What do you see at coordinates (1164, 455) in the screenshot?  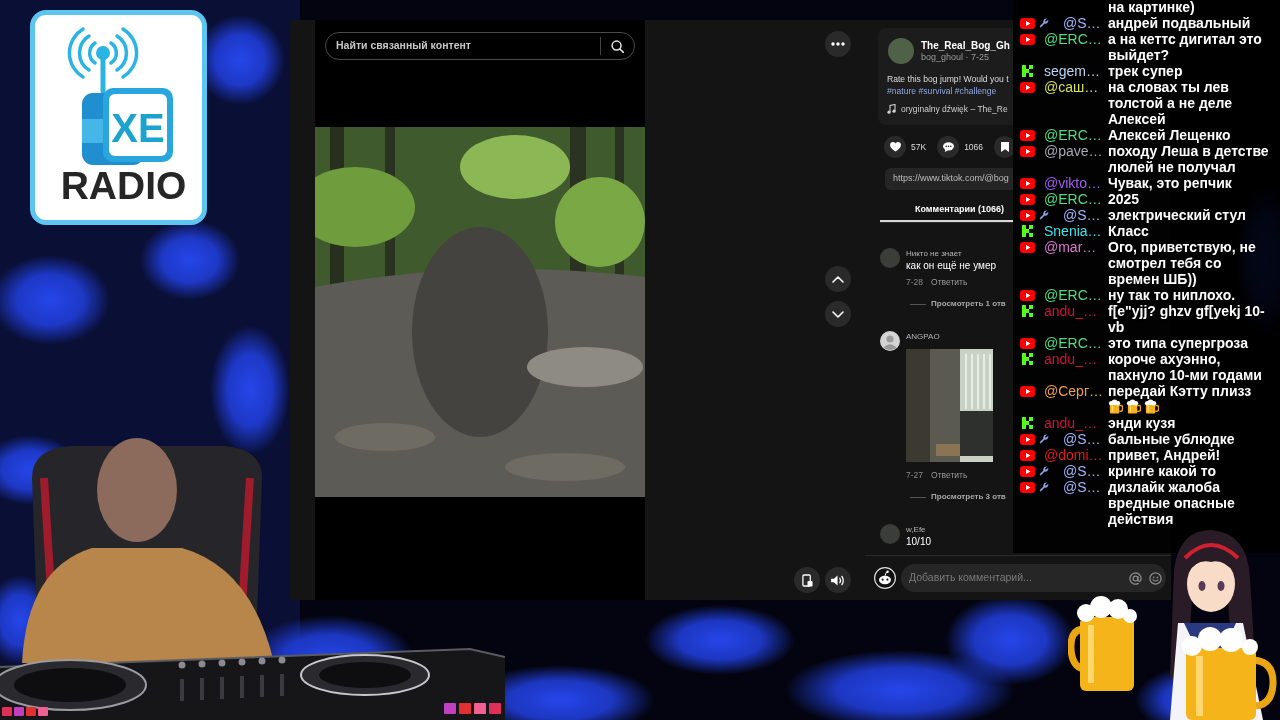 I see `chat-message-text: привет, Андрей!` at bounding box center [1164, 455].